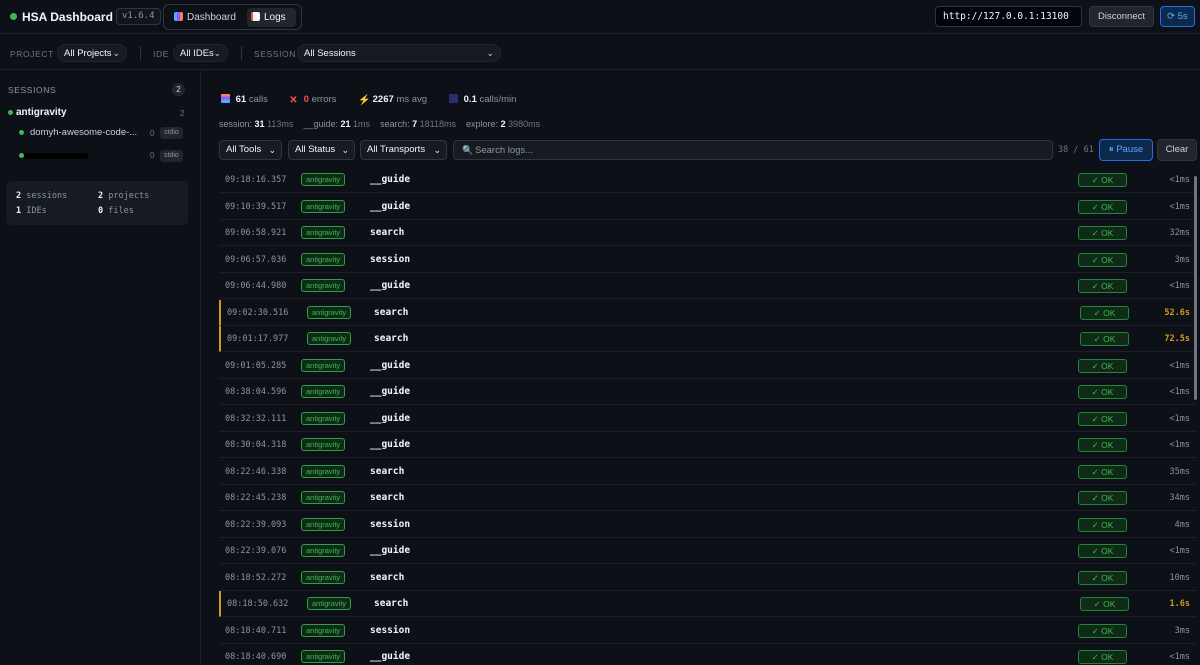  What do you see at coordinates (708, 551) in the screenshot?
I see `log-row: 08:22:39.076 antigravity __guide ✓ OK <1ms` at bounding box center [708, 551].